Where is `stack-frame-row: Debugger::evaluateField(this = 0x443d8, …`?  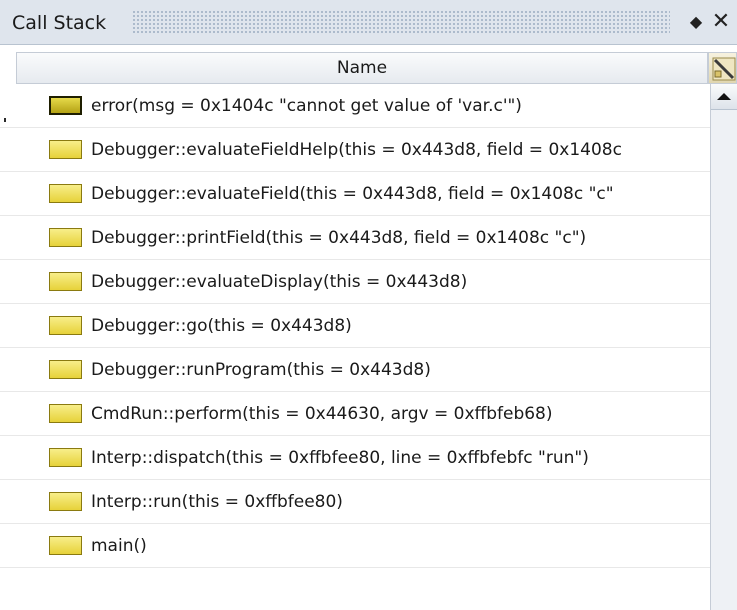 stack-frame-row: Debugger::evaluateField(this = 0x443d8, … is located at coordinates (355, 194).